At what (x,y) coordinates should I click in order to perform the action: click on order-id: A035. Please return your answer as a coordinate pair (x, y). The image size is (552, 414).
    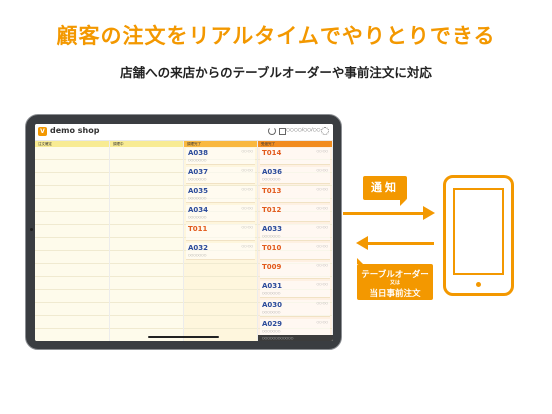
    Looking at the image, I should click on (198, 191).